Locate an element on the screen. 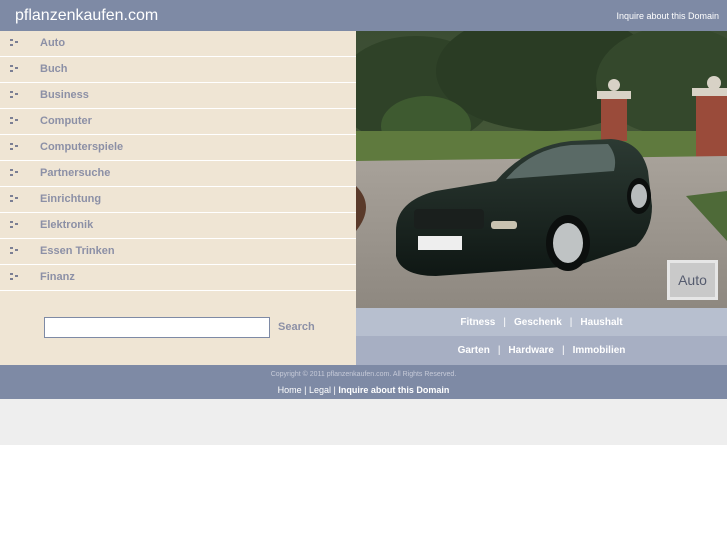 The width and height of the screenshot is (727, 545). nav-item-label: Partnersuche is located at coordinates (75, 173).